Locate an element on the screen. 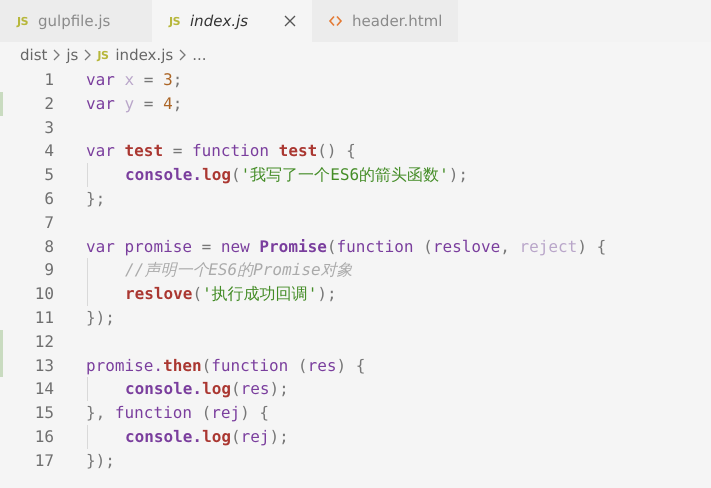 This screenshot has height=488, width=711. line-number: 10 is located at coordinates (44, 294).